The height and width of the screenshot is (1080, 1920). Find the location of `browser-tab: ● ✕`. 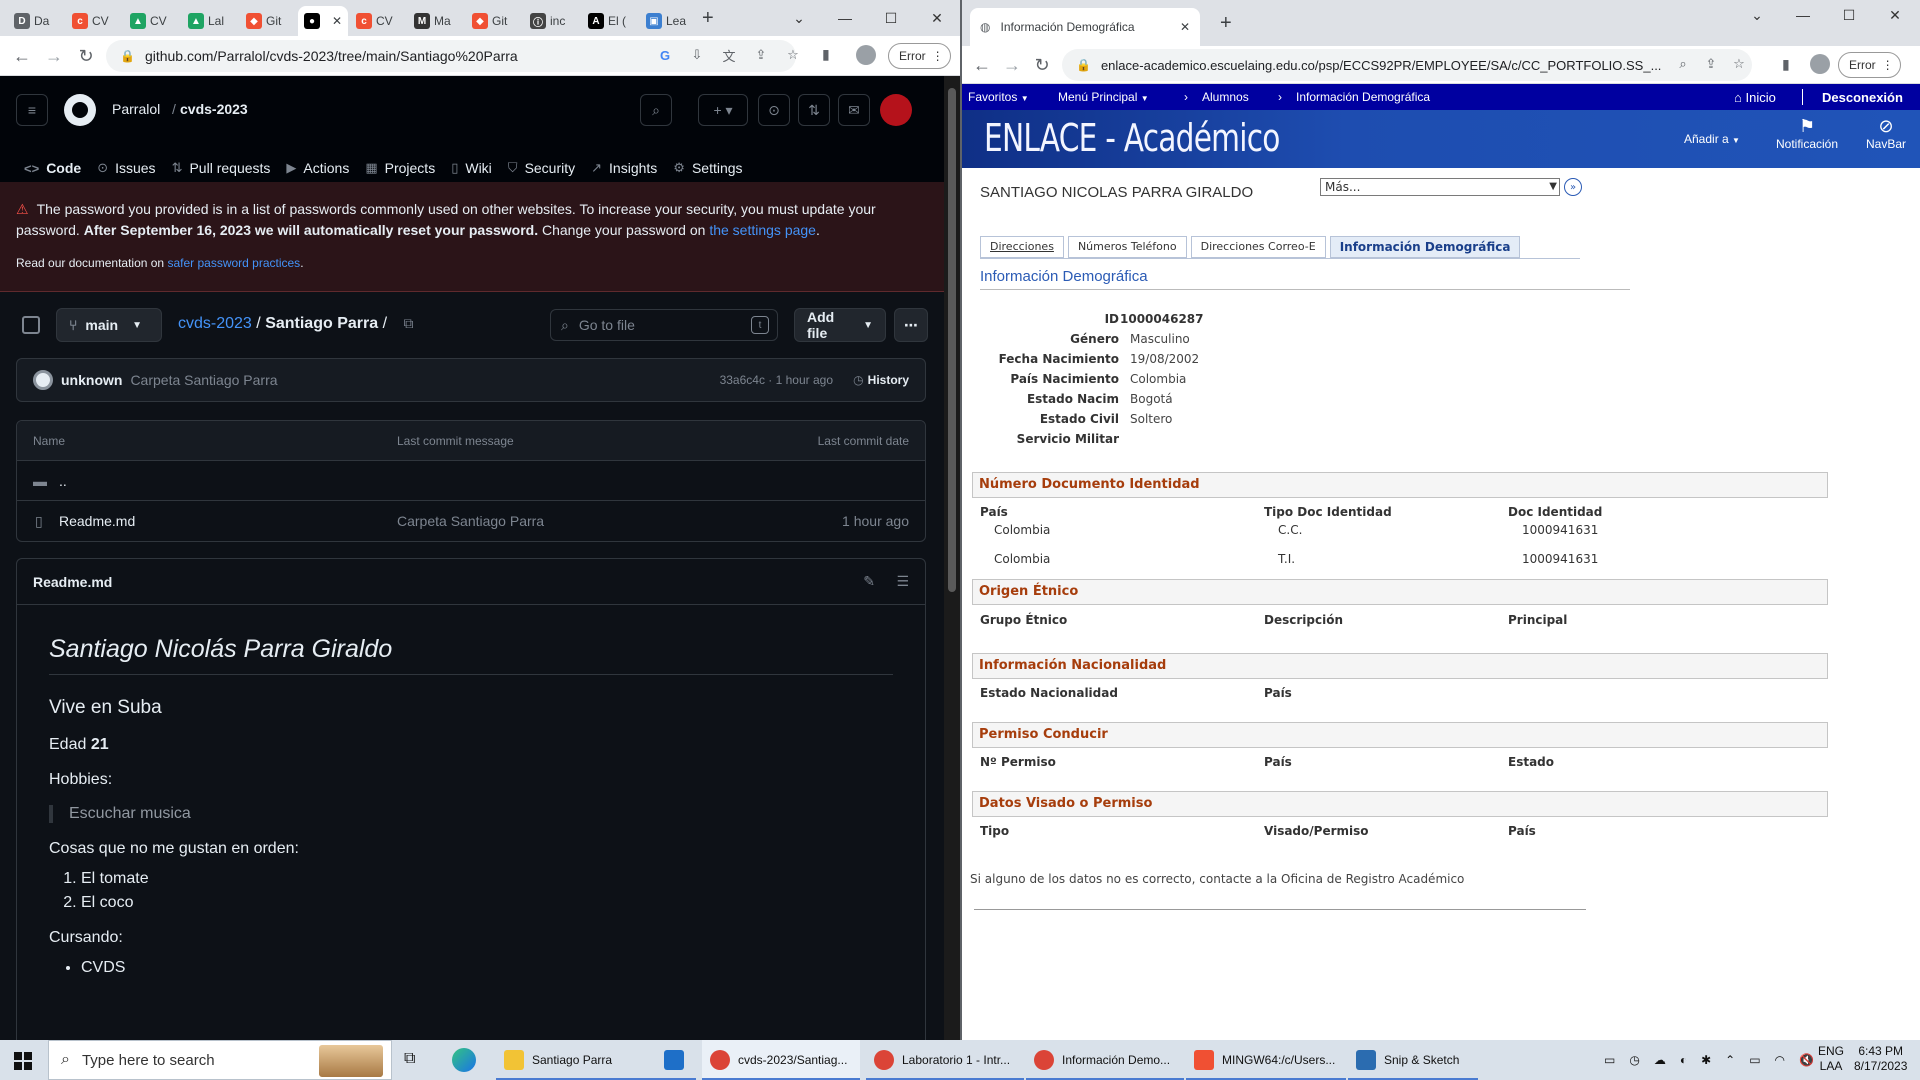

browser-tab: ● ✕ is located at coordinates (323, 21).